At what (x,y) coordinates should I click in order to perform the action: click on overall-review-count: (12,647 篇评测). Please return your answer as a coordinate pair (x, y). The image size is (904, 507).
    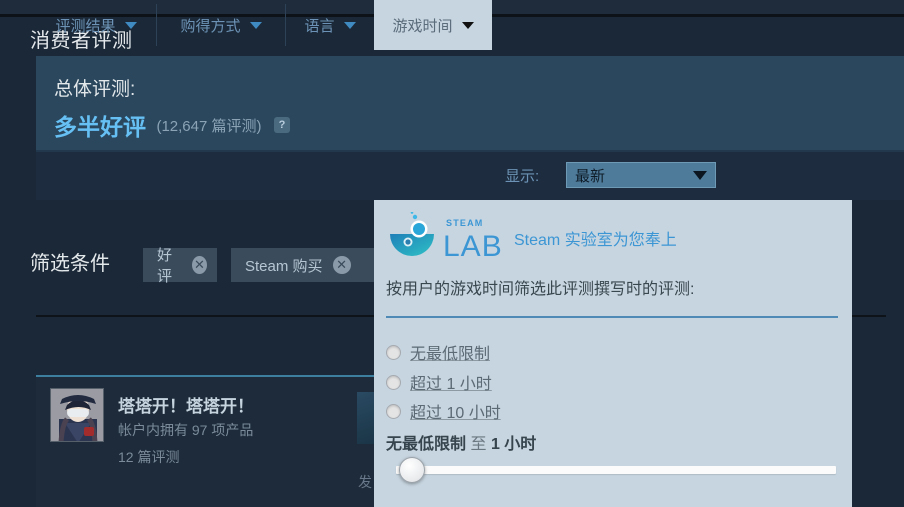
    Looking at the image, I should click on (209, 126).